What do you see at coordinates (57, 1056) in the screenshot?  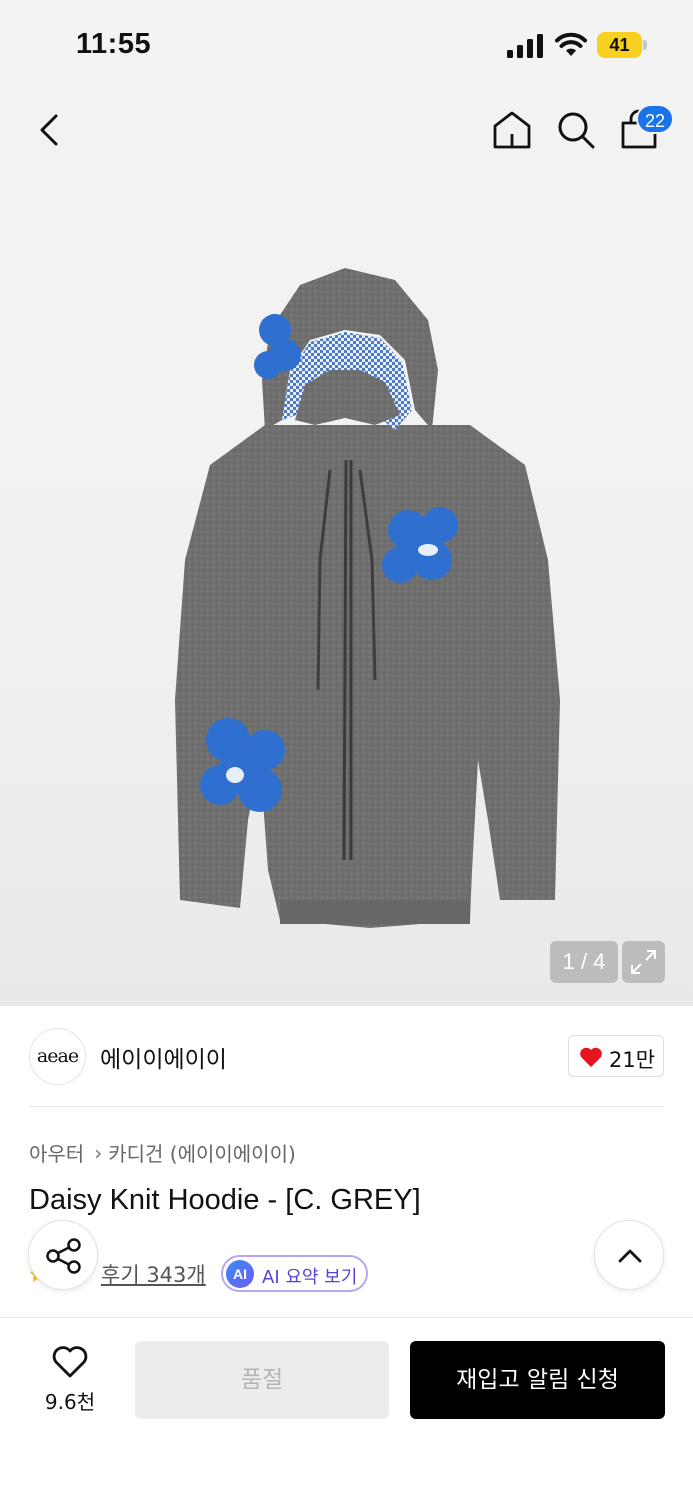 I see `brand-logo: aeae` at bounding box center [57, 1056].